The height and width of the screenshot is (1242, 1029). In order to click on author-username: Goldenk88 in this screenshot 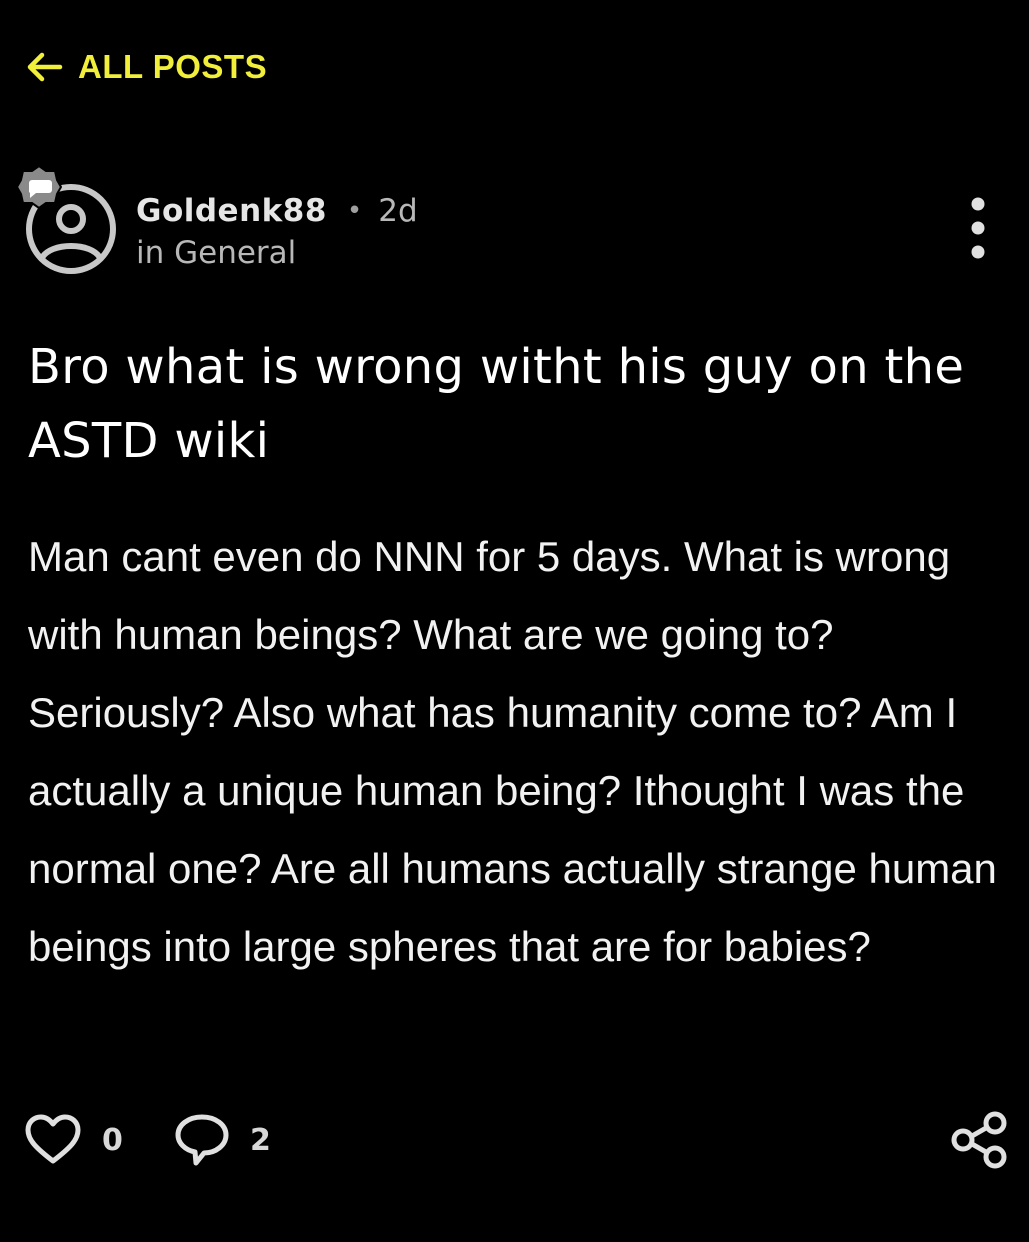, I will do `click(231, 211)`.